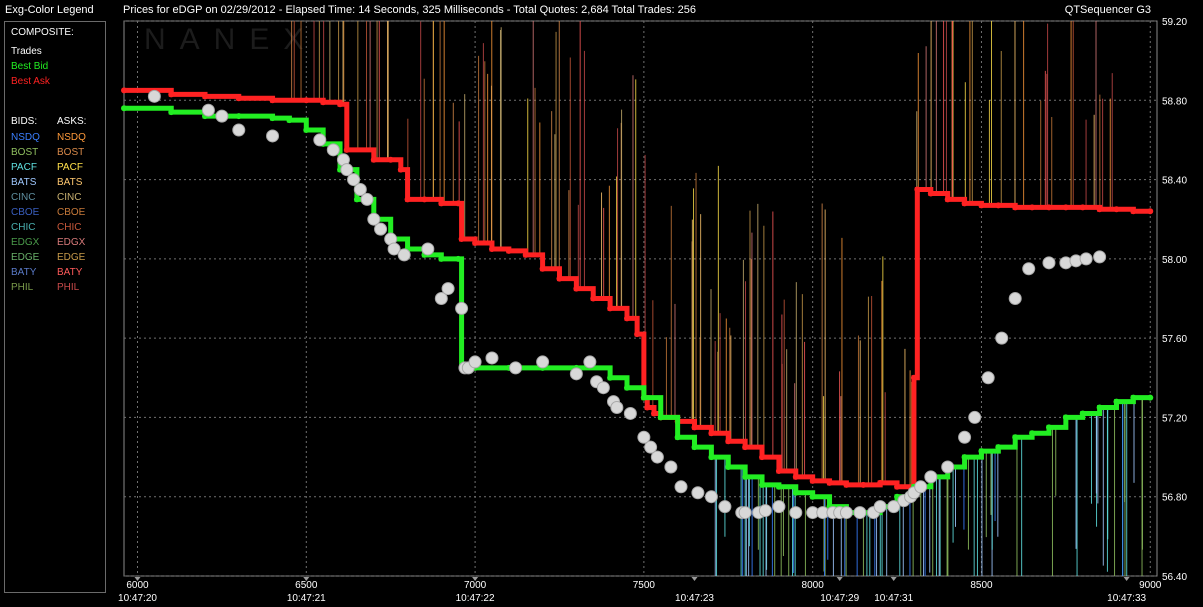 This screenshot has height=607, width=1203. I want to click on x-tick-label: 9000, so click(1150, 585).